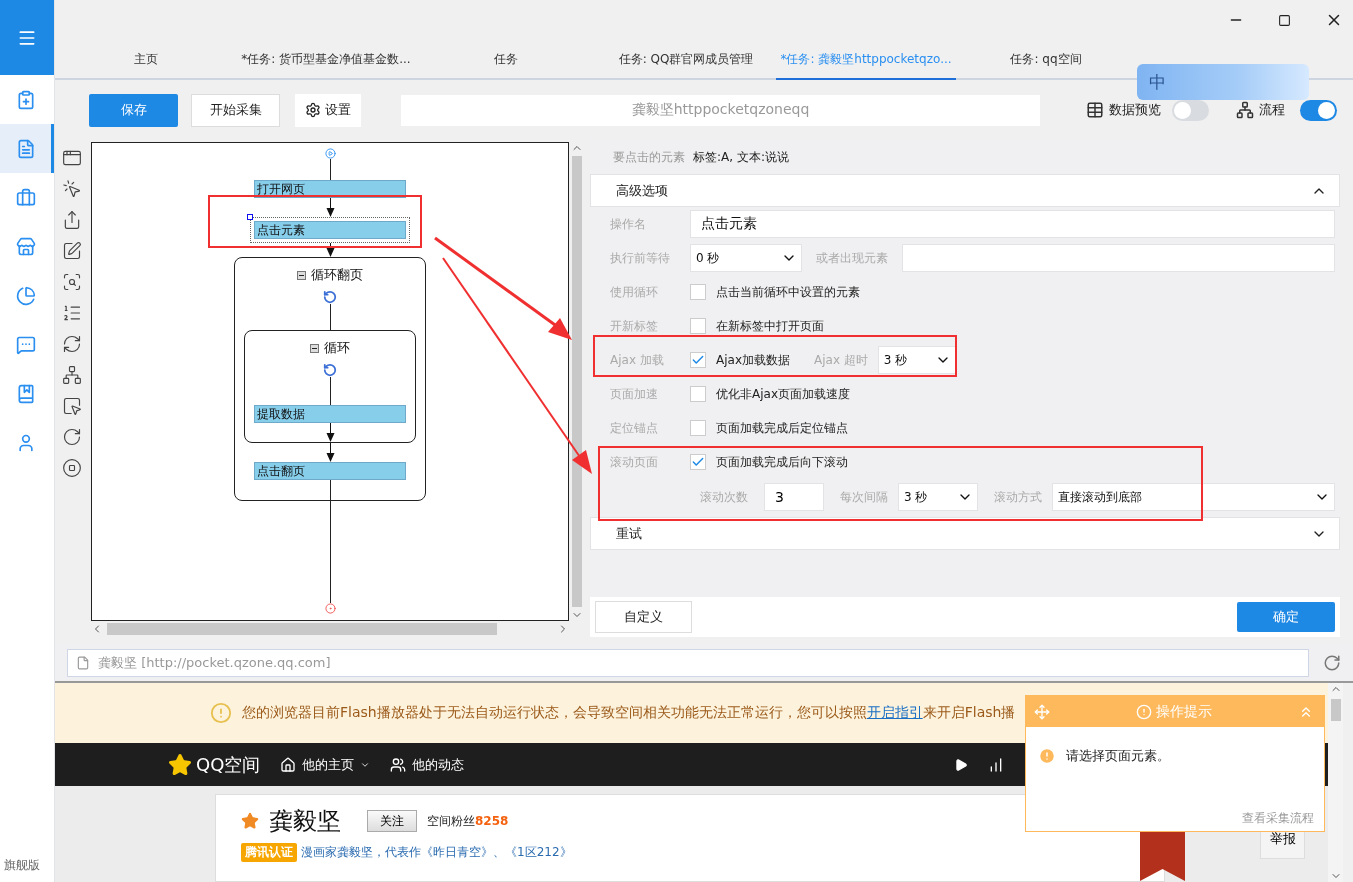 The height and width of the screenshot is (882, 1353). What do you see at coordinates (753, 360) in the screenshot?
I see `checkbox-label: Ajax加载数据` at bounding box center [753, 360].